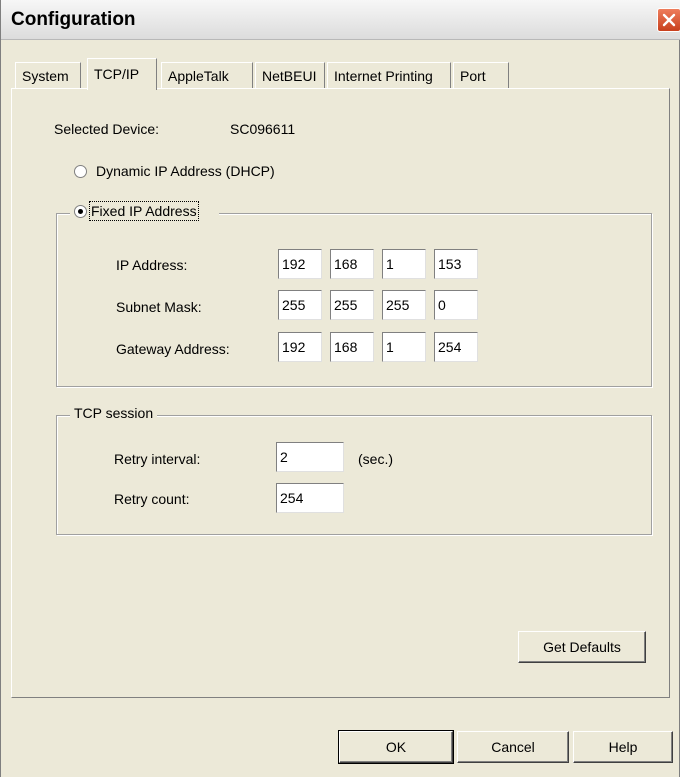 This screenshot has width=680, height=777. I want to click on tab-internet-printing: Internet Printing, so click(389, 75).